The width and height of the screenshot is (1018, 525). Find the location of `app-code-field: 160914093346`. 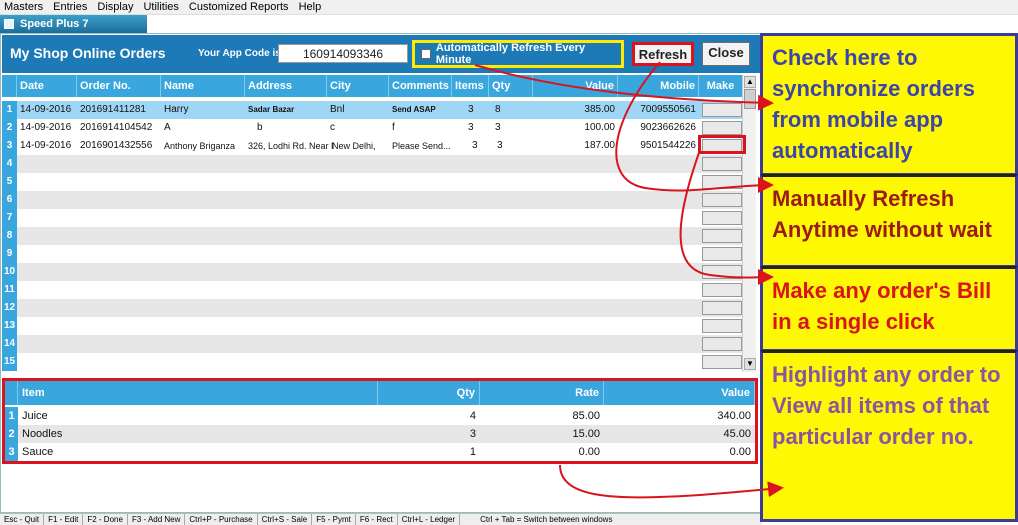

app-code-field: 160914093346 is located at coordinates (343, 53).